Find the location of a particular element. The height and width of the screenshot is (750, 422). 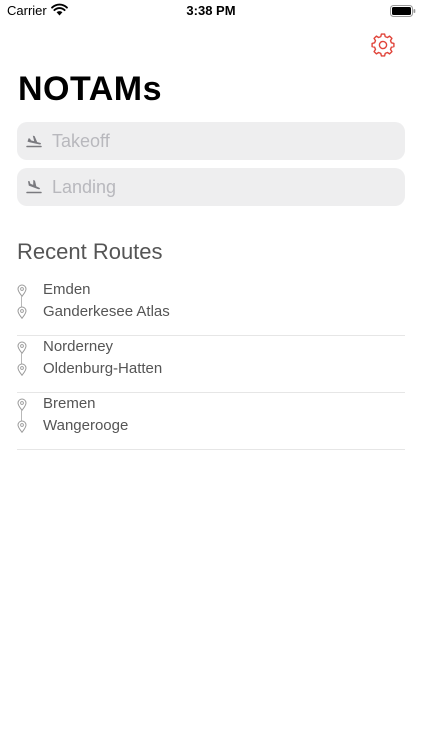

route-origin: Norderney is located at coordinates (78, 346).